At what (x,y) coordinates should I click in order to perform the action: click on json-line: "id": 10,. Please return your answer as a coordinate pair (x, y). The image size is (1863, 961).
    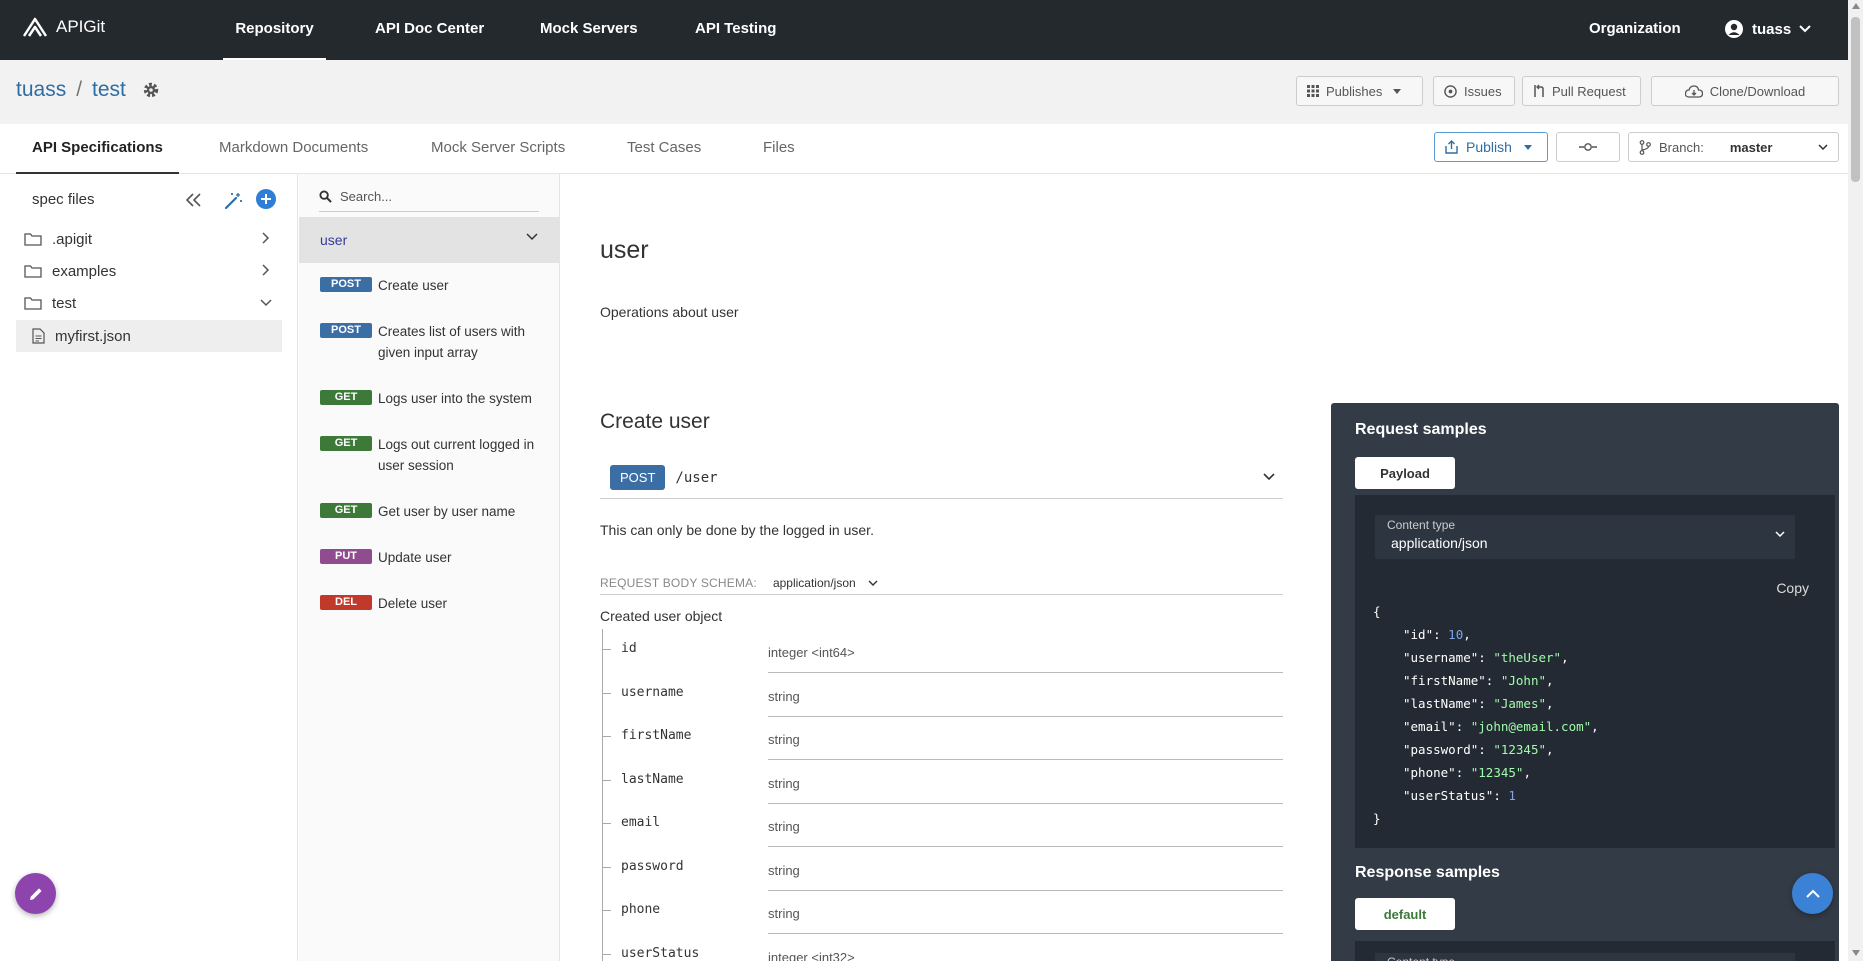
    Looking at the image, I should click on (1437, 634).